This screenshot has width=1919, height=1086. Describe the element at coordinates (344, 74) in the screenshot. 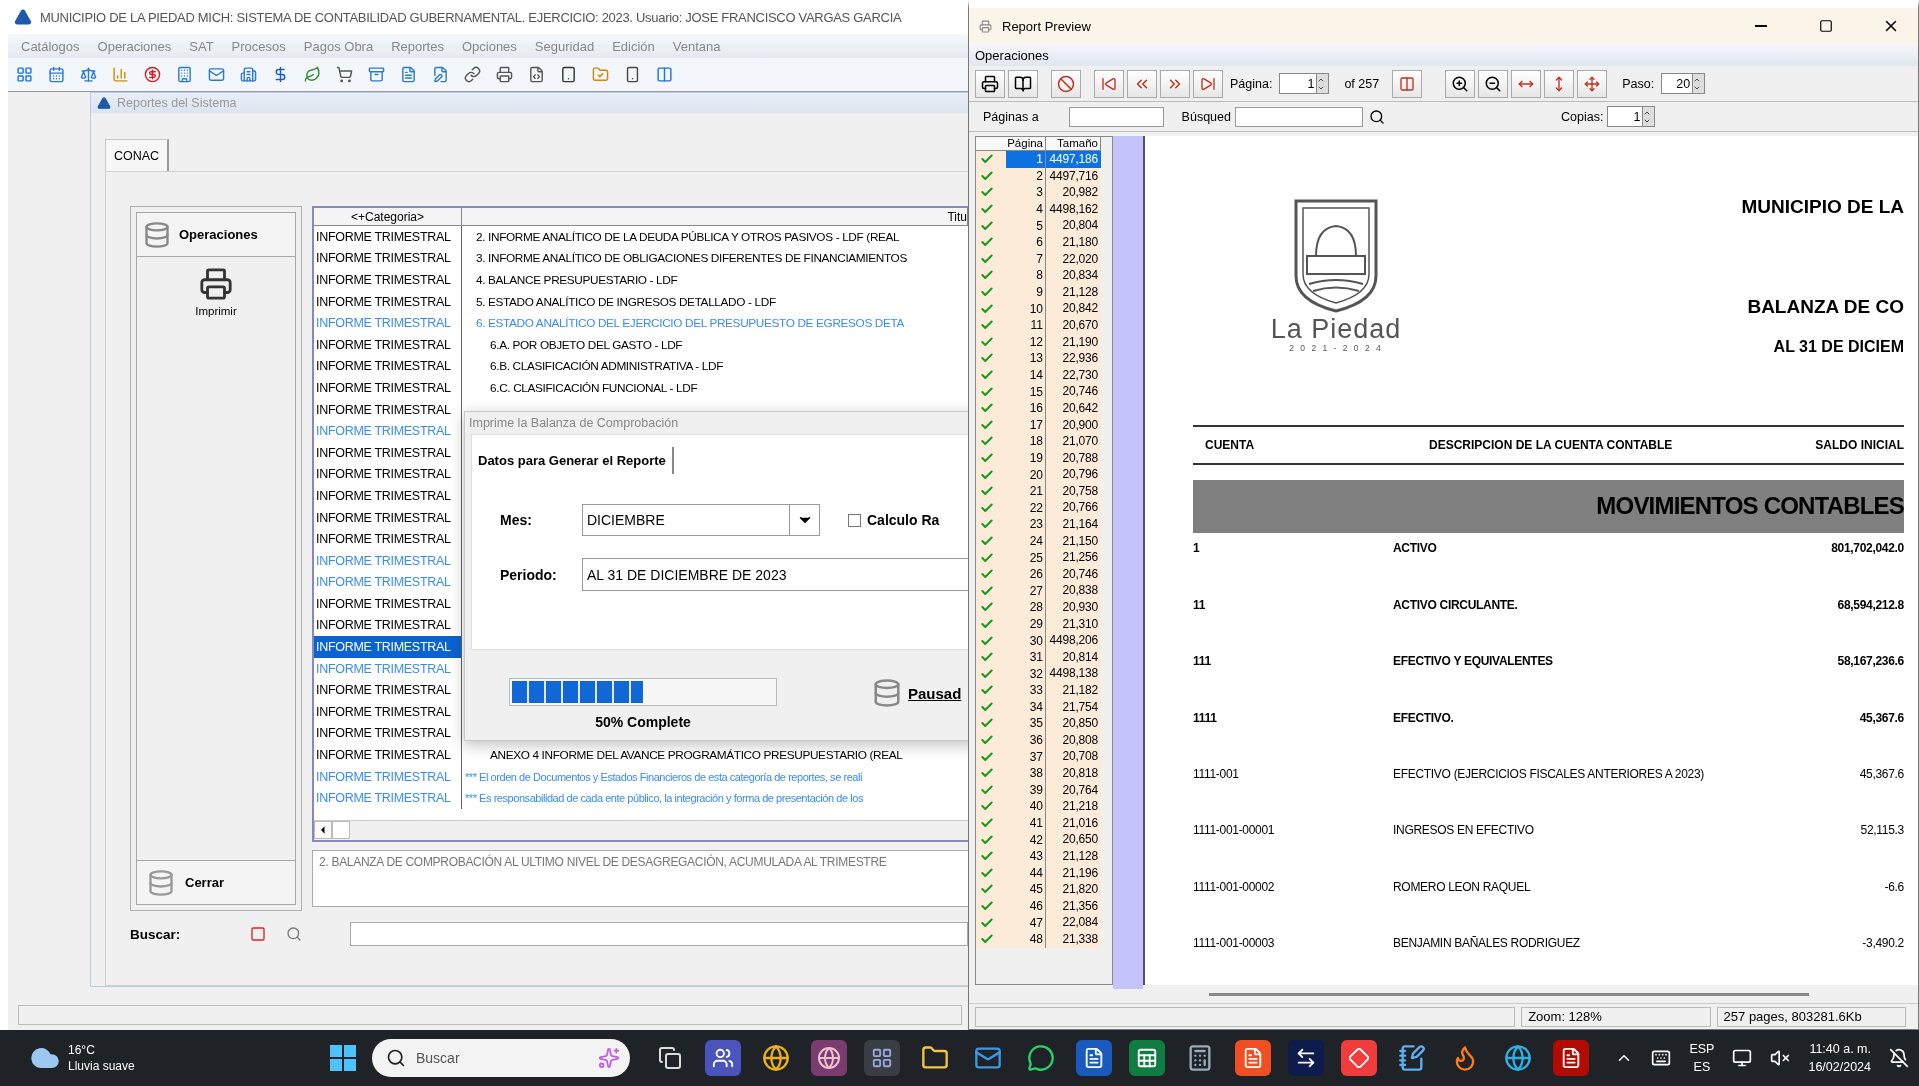

I see `cart-icon` at that location.